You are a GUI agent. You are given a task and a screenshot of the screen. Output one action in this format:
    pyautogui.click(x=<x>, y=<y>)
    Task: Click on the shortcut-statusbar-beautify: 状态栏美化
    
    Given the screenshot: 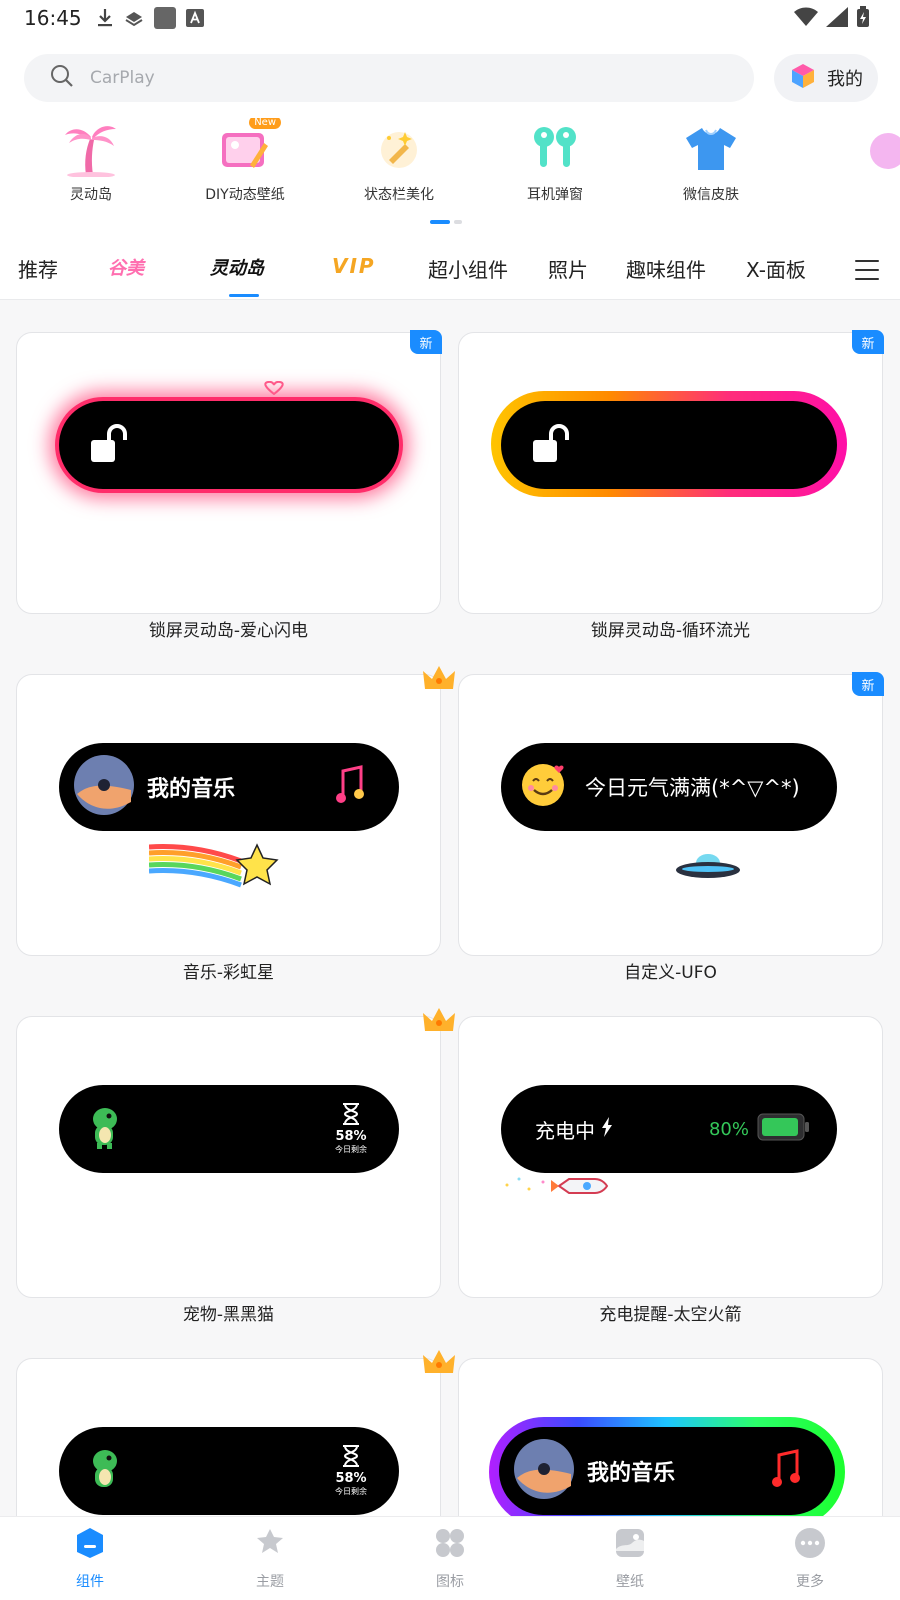 What is the action you would take?
    pyautogui.click(x=399, y=161)
    